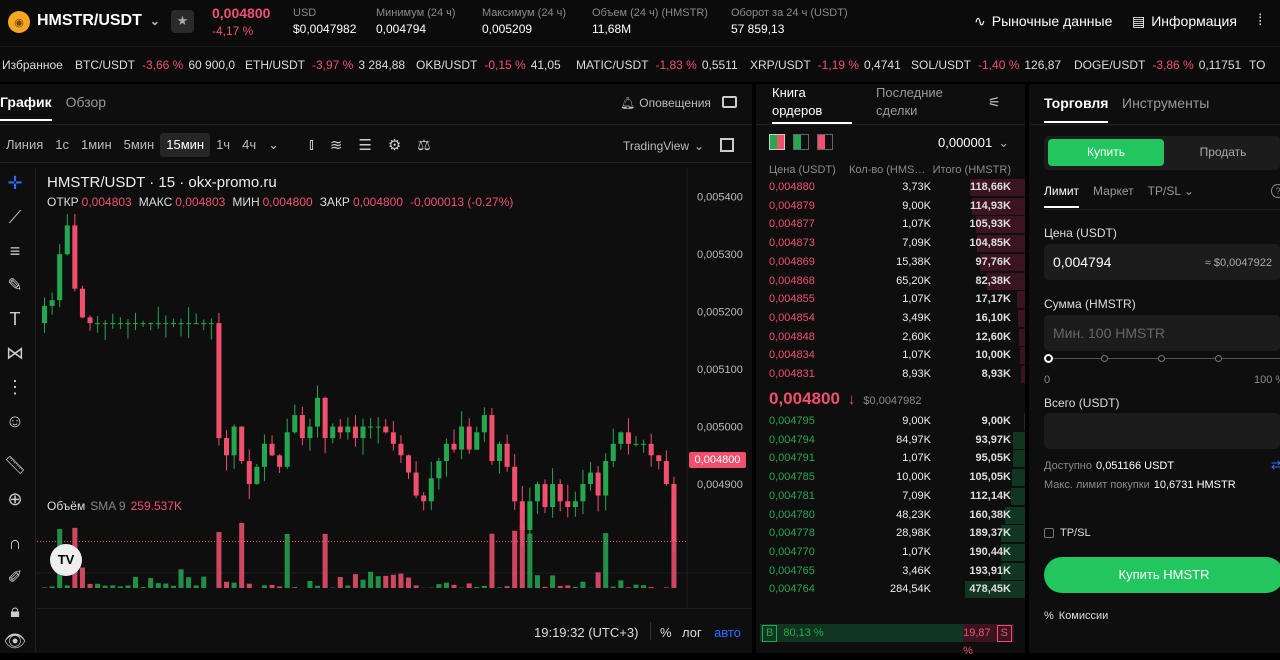 This screenshot has width=1280, height=660. What do you see at coordinates (182, 21) in the screenshot?
I see `favorite-button: ★` at bounding box center [182, 21].